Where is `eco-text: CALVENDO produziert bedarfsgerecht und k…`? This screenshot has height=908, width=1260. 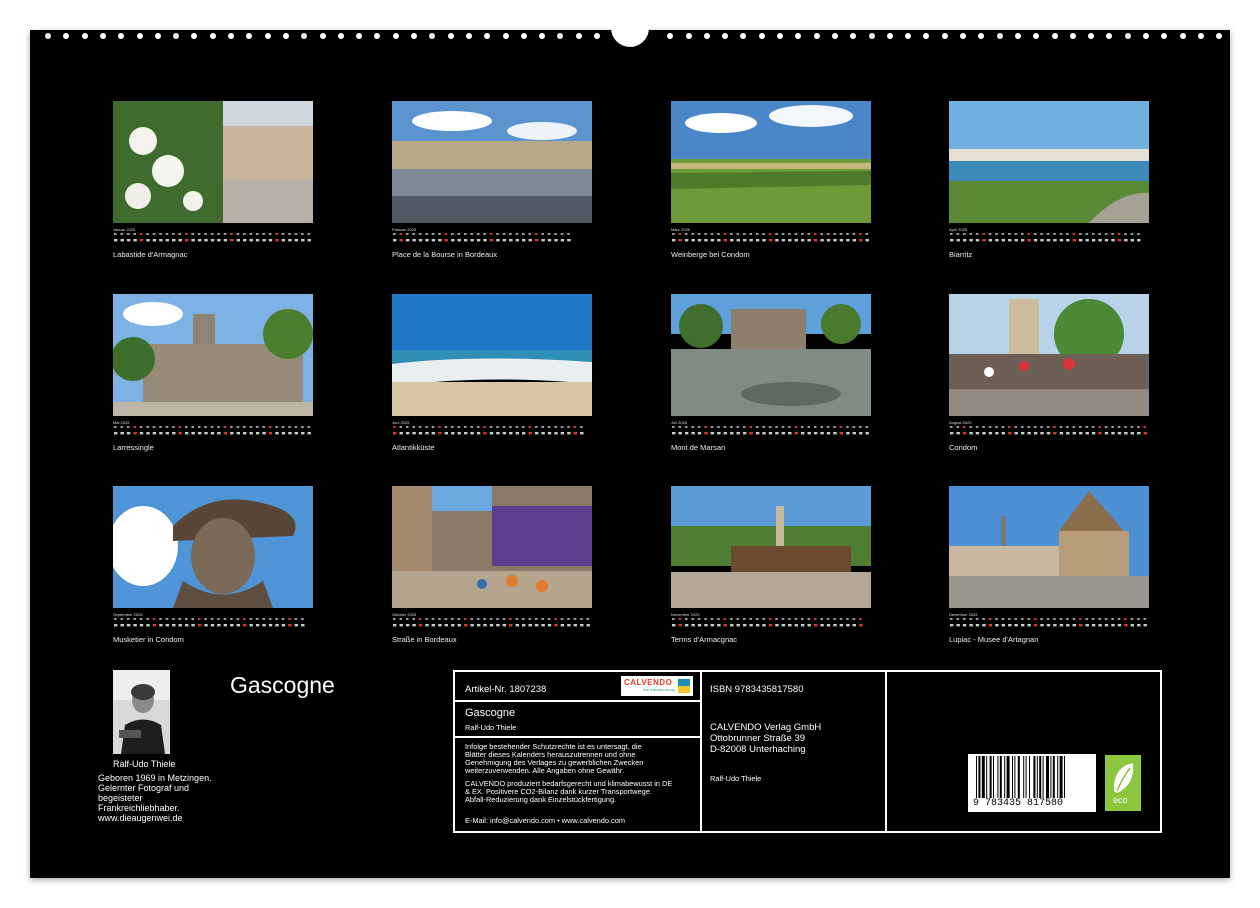 eco-text: CALVENDO produziert bedarfsgerecht und k… is located at coordinates (568, 792).